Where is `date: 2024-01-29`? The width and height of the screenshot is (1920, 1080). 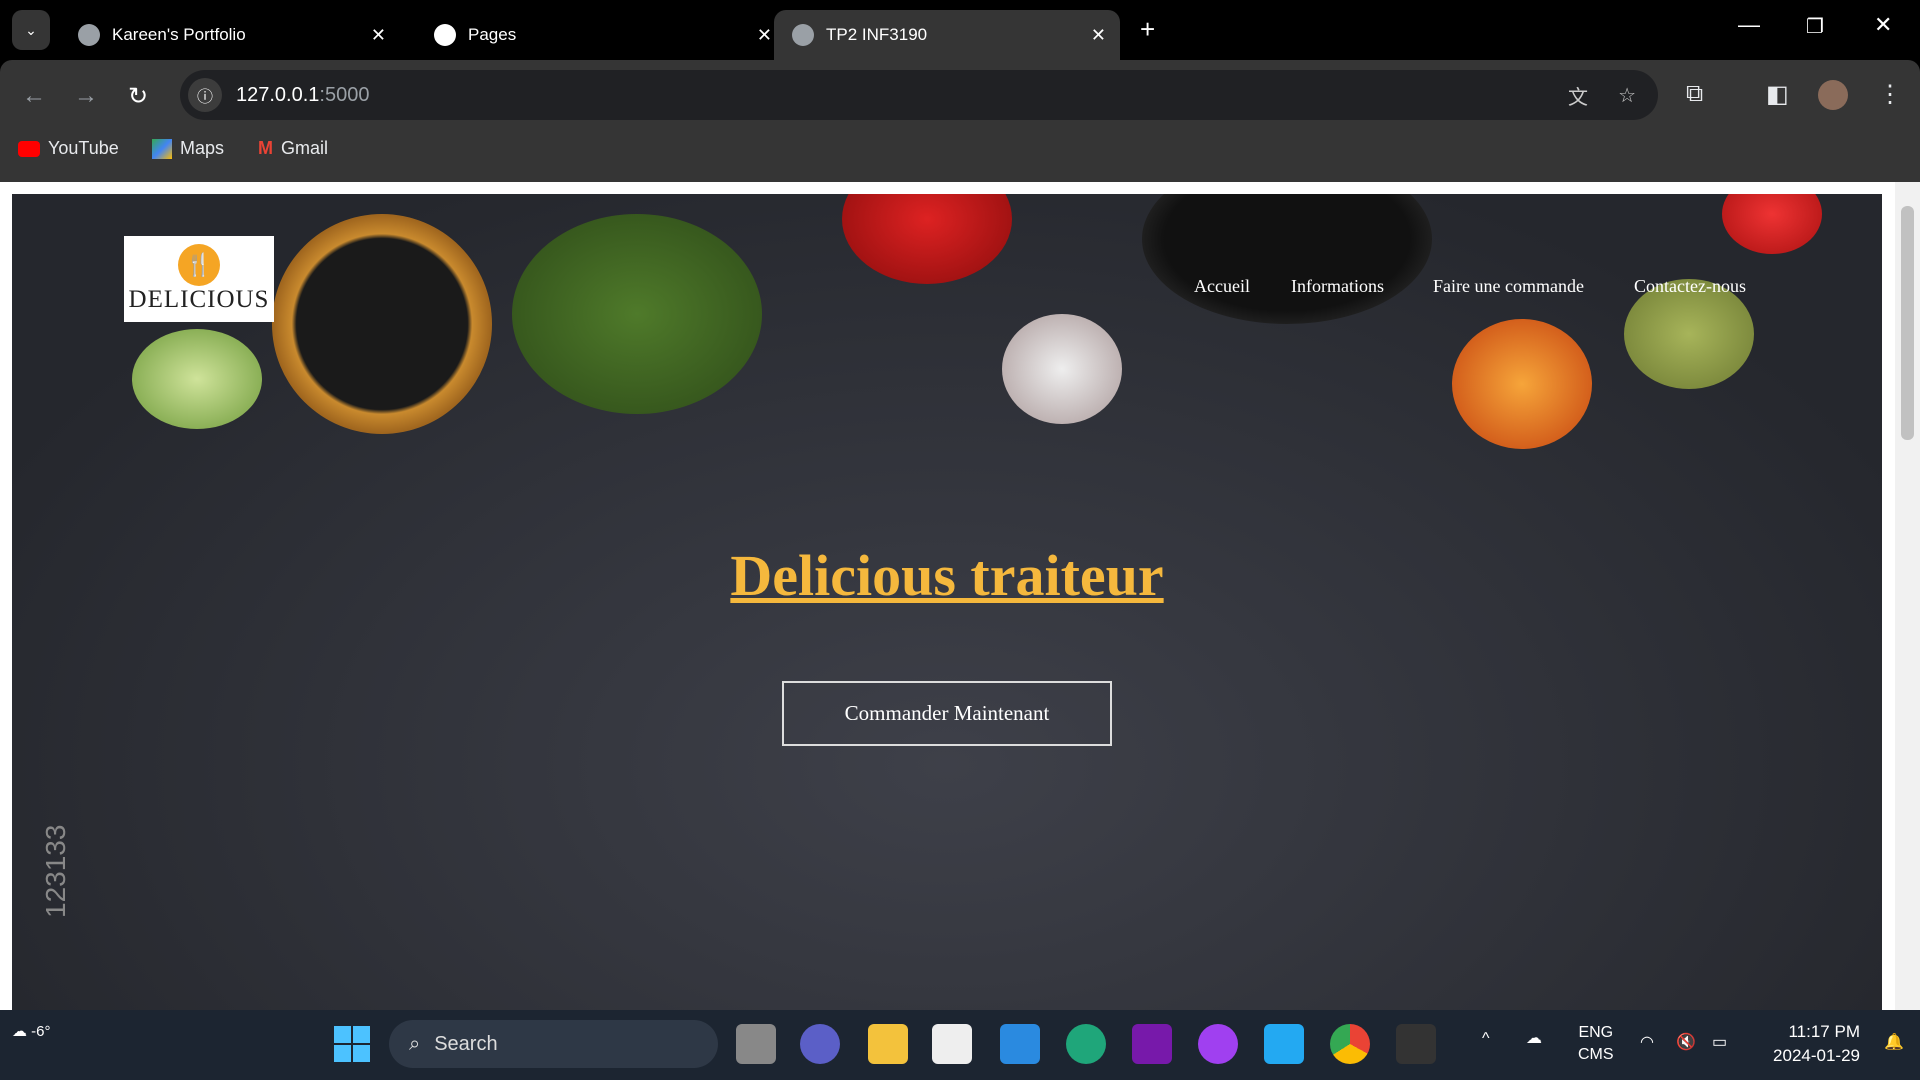 date: 2024-01-29 is located at coordinates (1816, 1055).